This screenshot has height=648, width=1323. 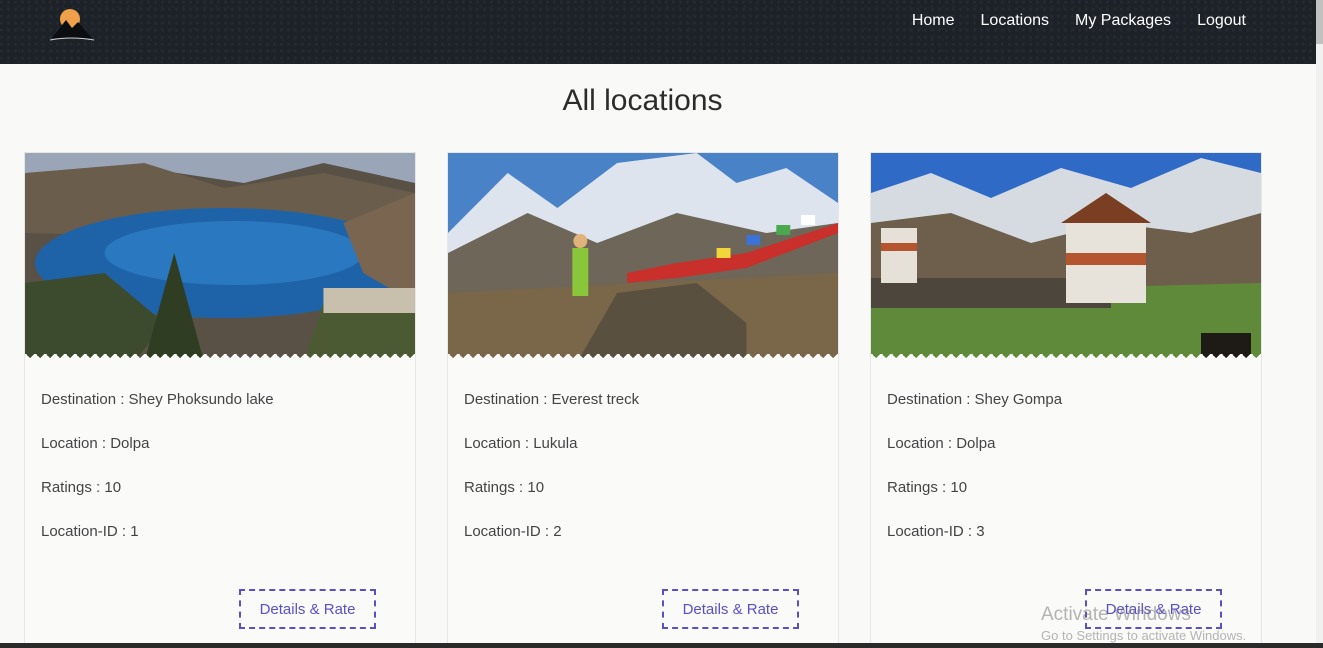 What do you see at coordinates (1319, 22) in the screenshot?
I see `scrollbar-thumb` at bounding box center [1319, 22].